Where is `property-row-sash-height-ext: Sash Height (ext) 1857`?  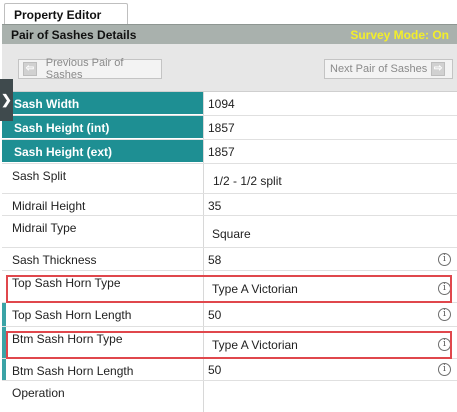 property-row-sash-height-ext: Sash Height (ext) 1857 is located at coordinates (229, 152).